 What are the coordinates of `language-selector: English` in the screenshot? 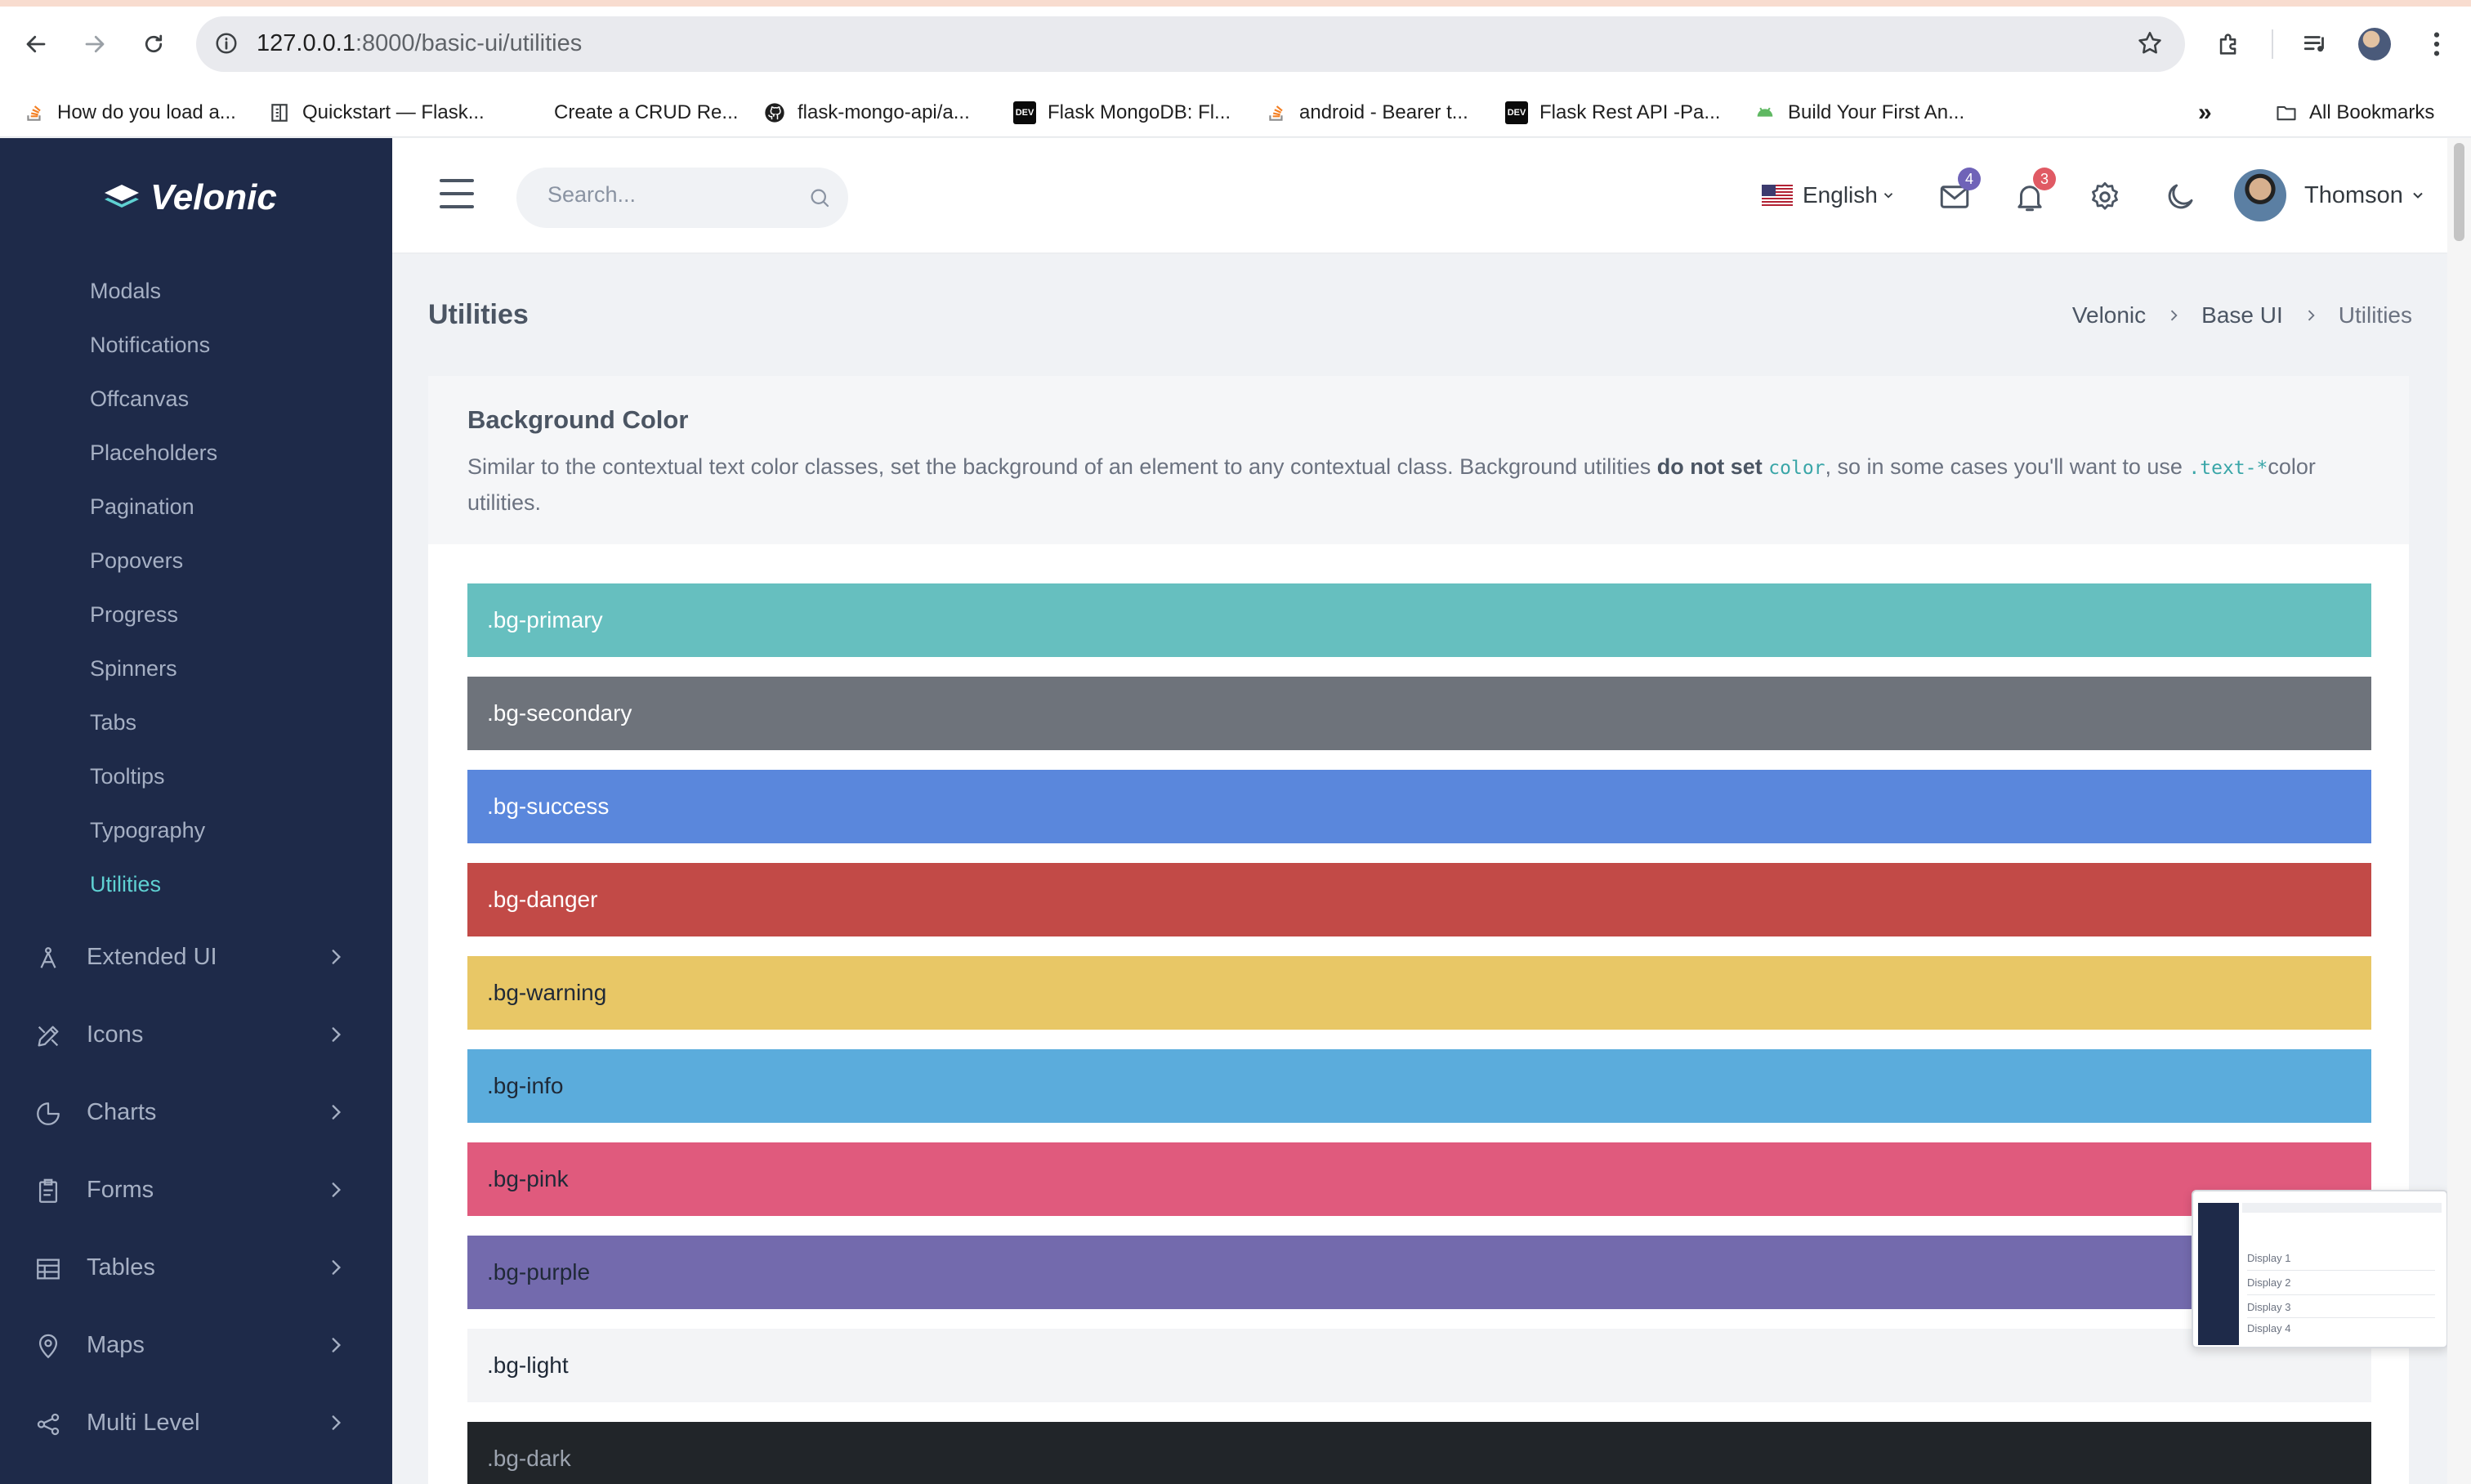 It's located at (1829, 195).